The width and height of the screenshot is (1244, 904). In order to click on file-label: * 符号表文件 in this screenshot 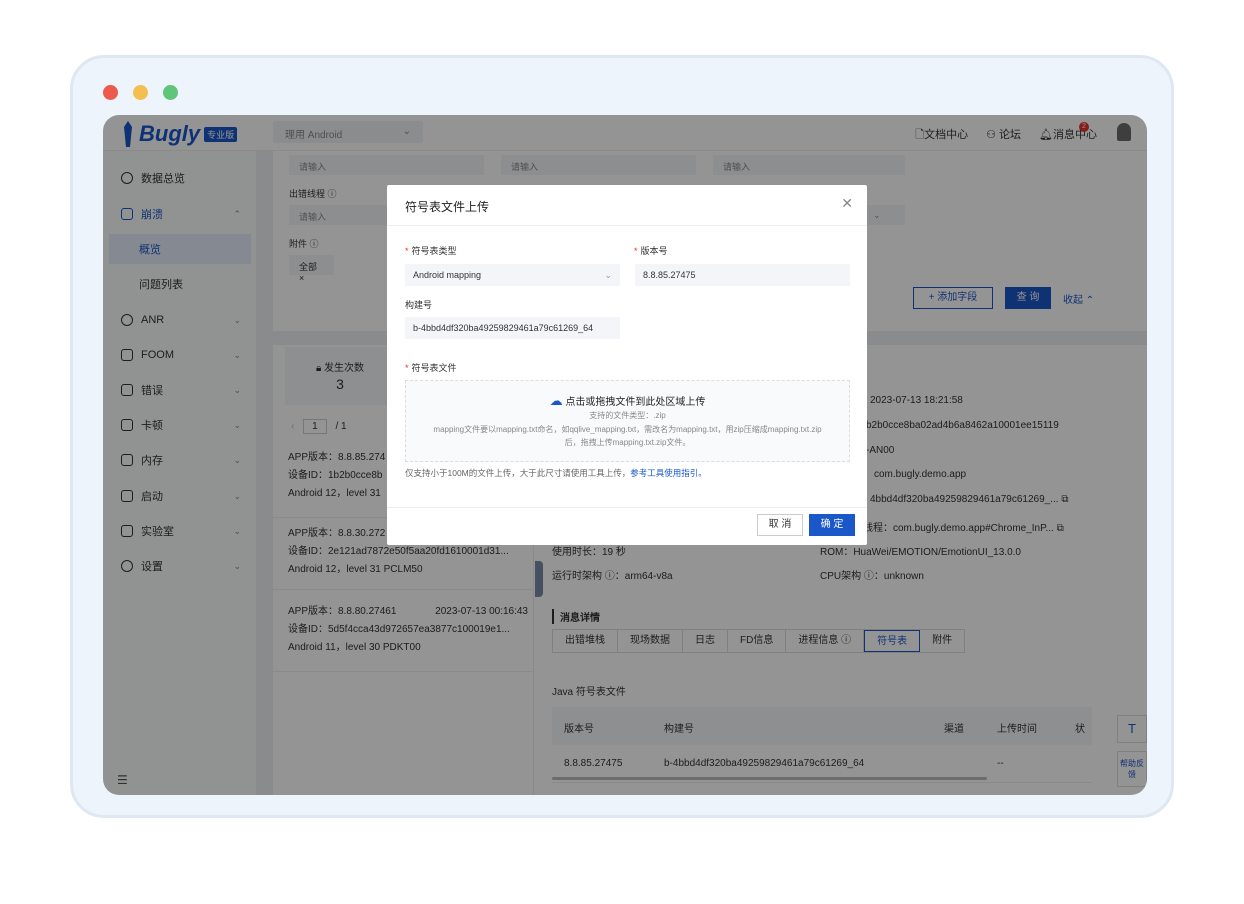, I will do `click(431, 367)`.